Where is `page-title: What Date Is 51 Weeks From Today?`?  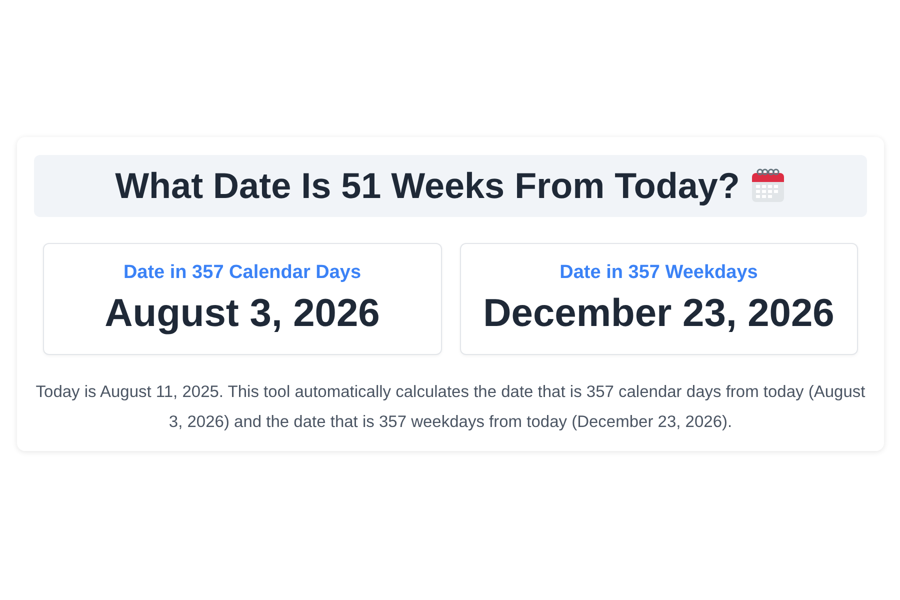 page-title: What Date Is 51 Weeks From Today? is located at coordinates (427, 186).